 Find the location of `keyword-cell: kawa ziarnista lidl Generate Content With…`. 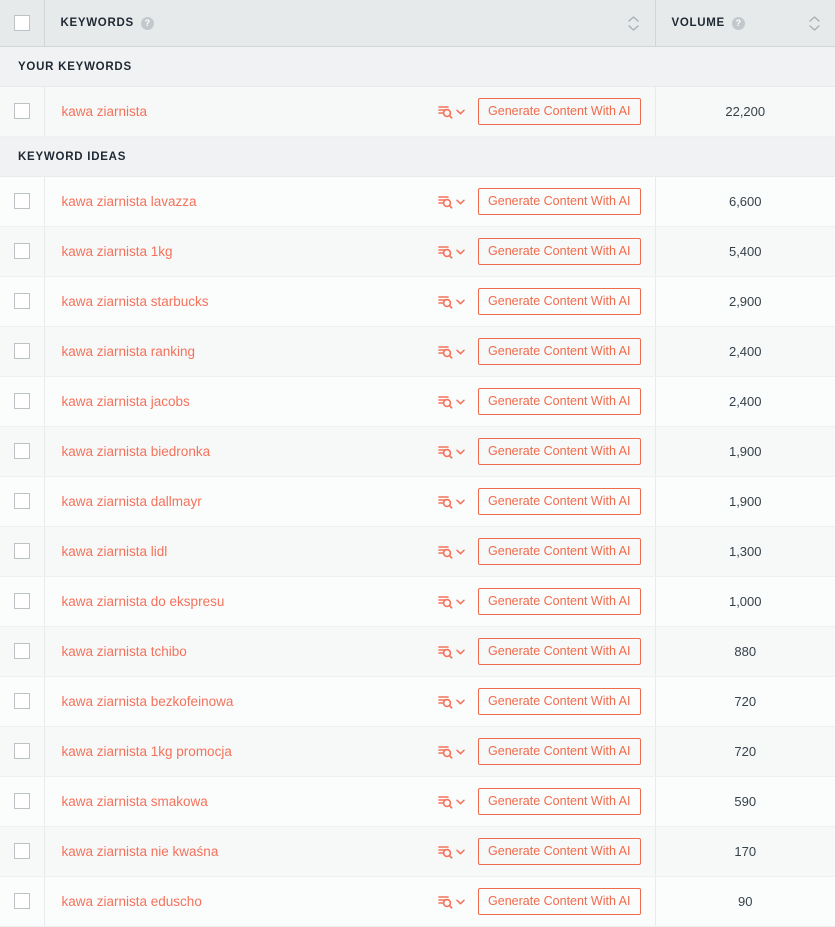

keyword-cell: kawa ziarnista lidl Generate Content With… is located at coordinates (350, 551).